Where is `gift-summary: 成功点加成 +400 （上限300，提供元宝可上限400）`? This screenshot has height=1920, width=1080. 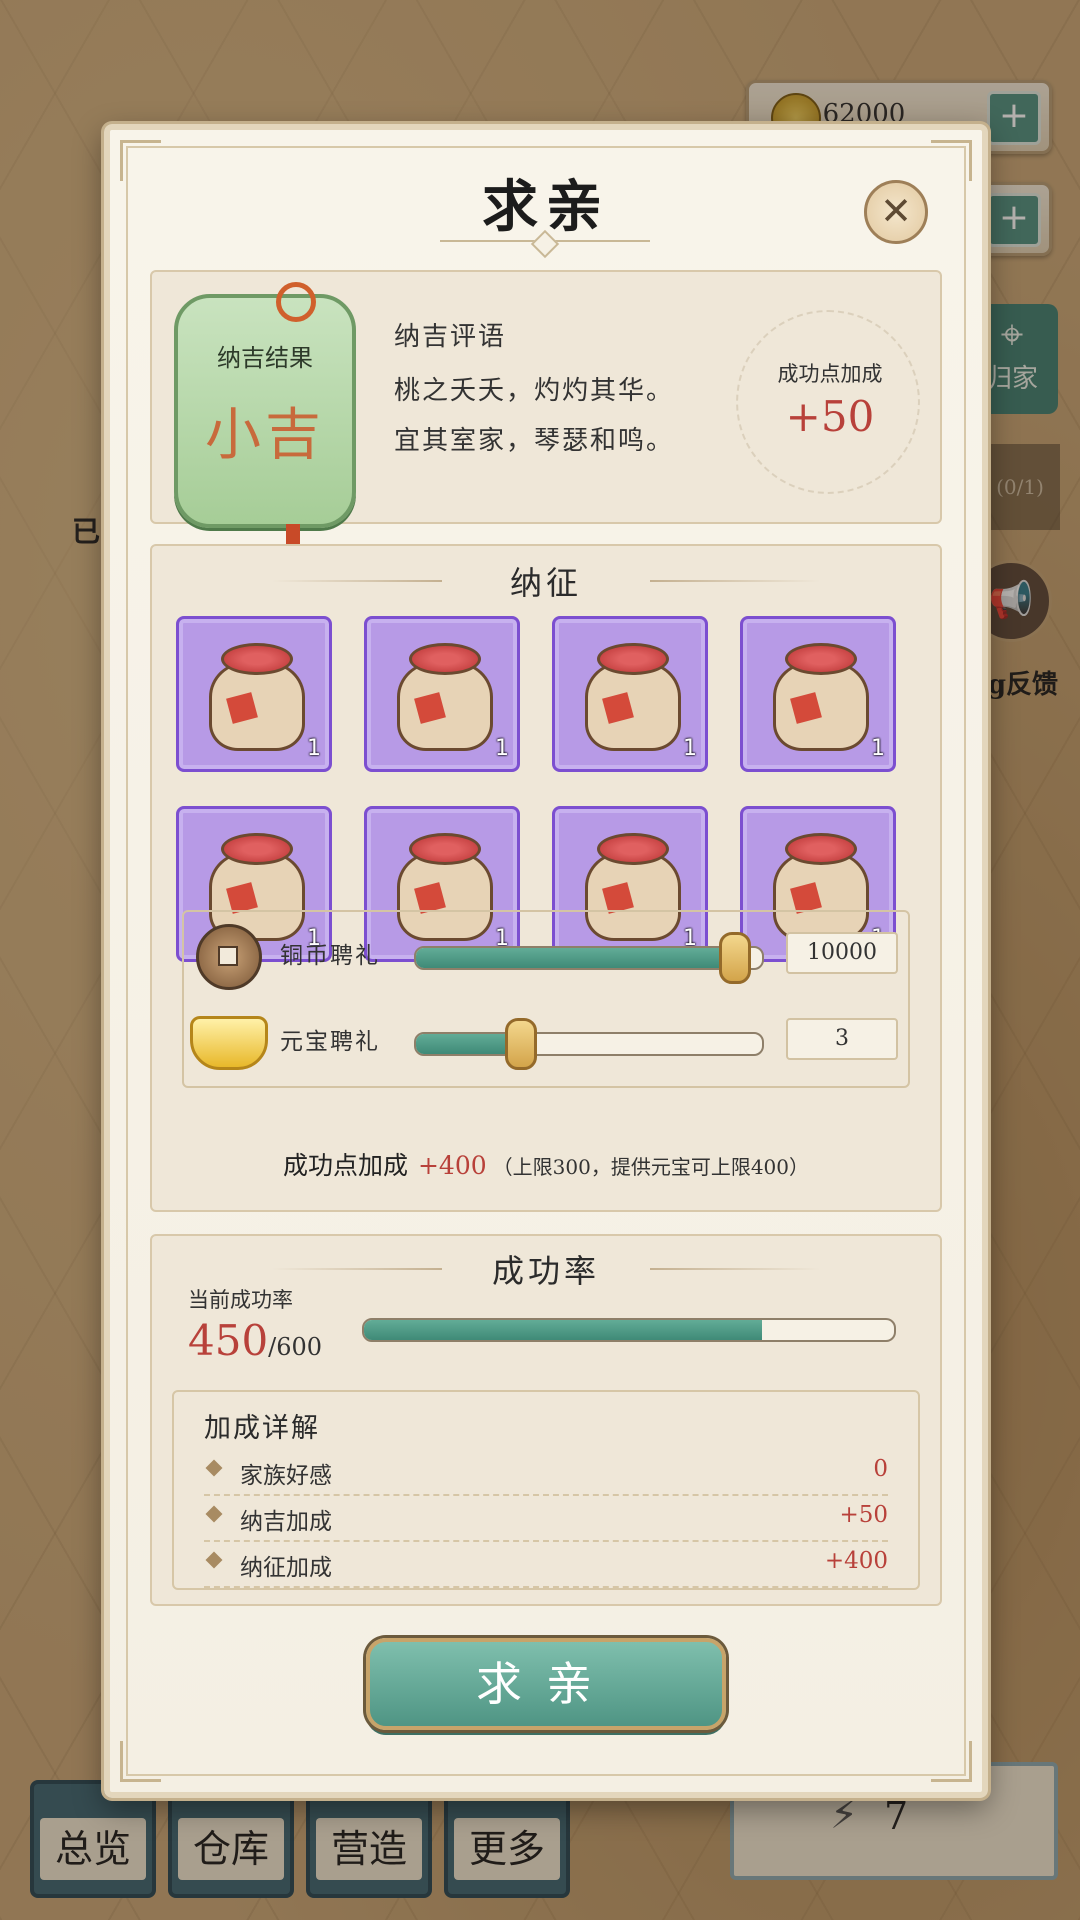 gift-summary: 成功点加成 +400 （上限300，提供元宝可上限400） is located at coordinates (546, 1164).